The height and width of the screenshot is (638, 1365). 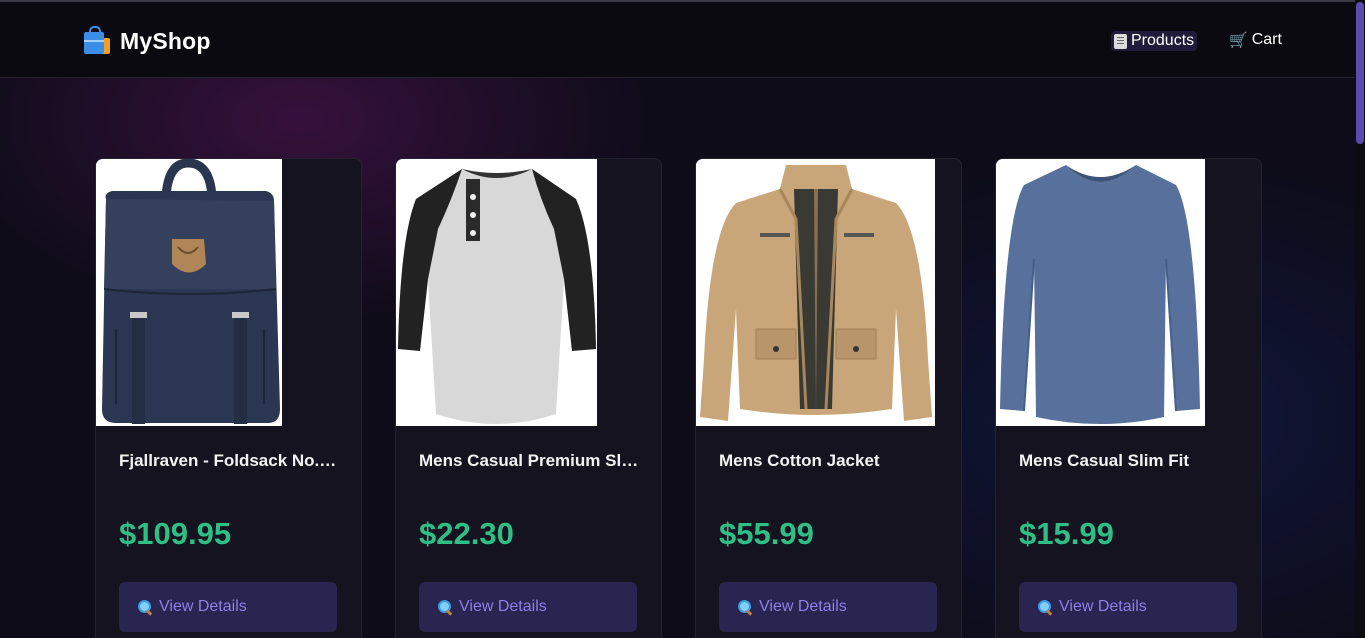 What do you see at coordinates (1066, 533) in the screenshot?
I see `product-price: $15.99` at bounding box center [1066, 533].